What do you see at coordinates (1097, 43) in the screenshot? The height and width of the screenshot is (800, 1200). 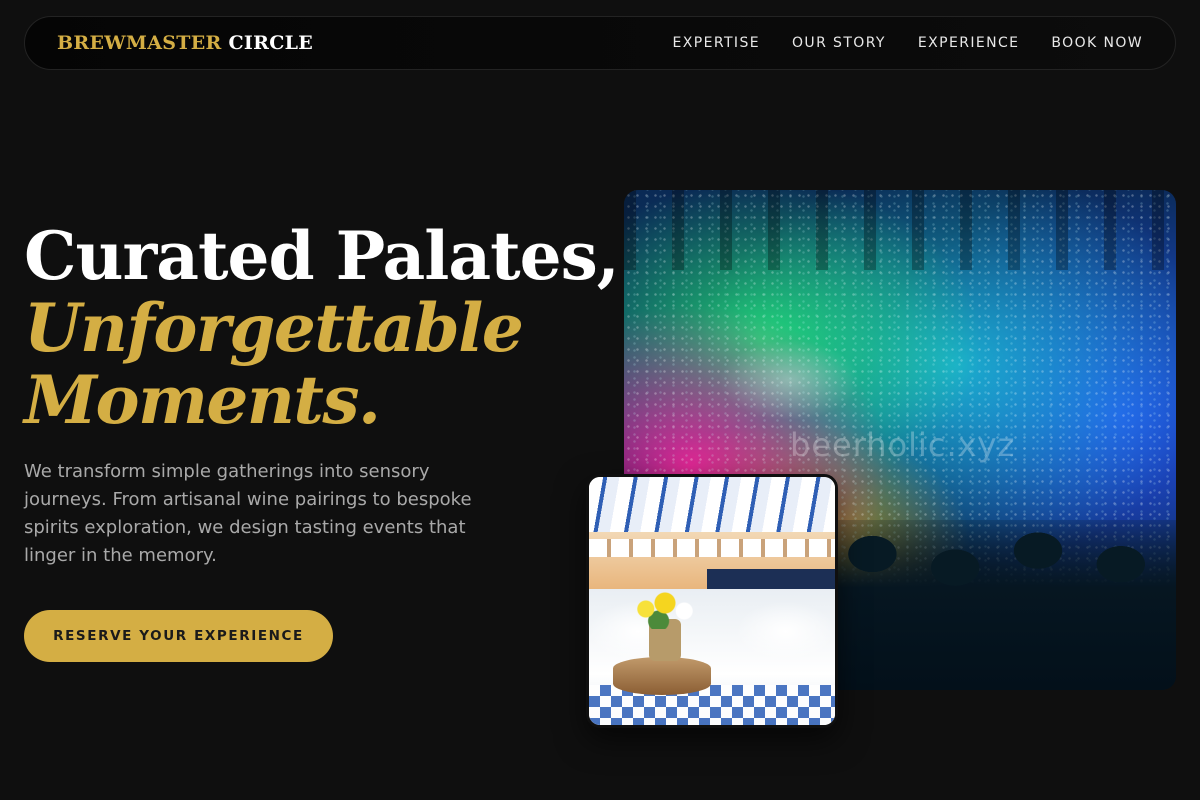 I see `nav-link-book-now: BOOK NOW` at bounding box center [1097, 43].